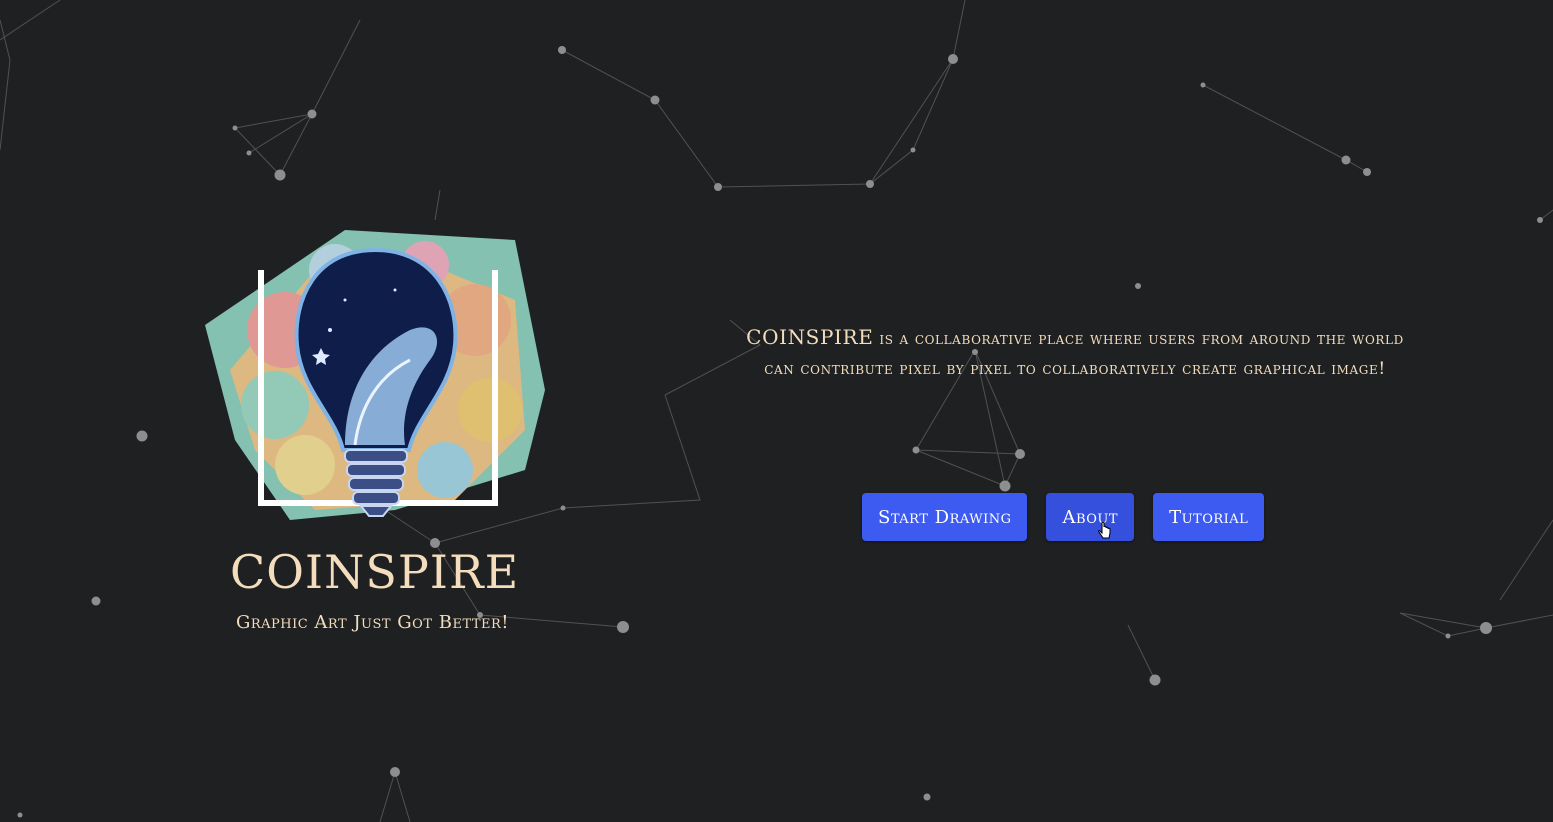 The height and width of the screenshot is (822, 1553). Describe the element at coordinates (945, 517) in the screenshot. I see `start-drawing-button: Start Drawing` at that location.